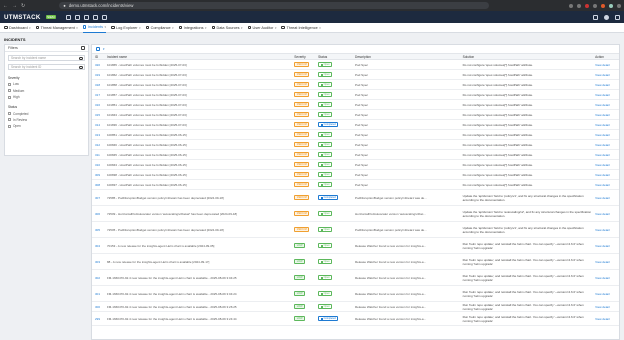 The height and width of the screenshot is (340, 624). I want to click on incident-id: 318, so click(98, 85).